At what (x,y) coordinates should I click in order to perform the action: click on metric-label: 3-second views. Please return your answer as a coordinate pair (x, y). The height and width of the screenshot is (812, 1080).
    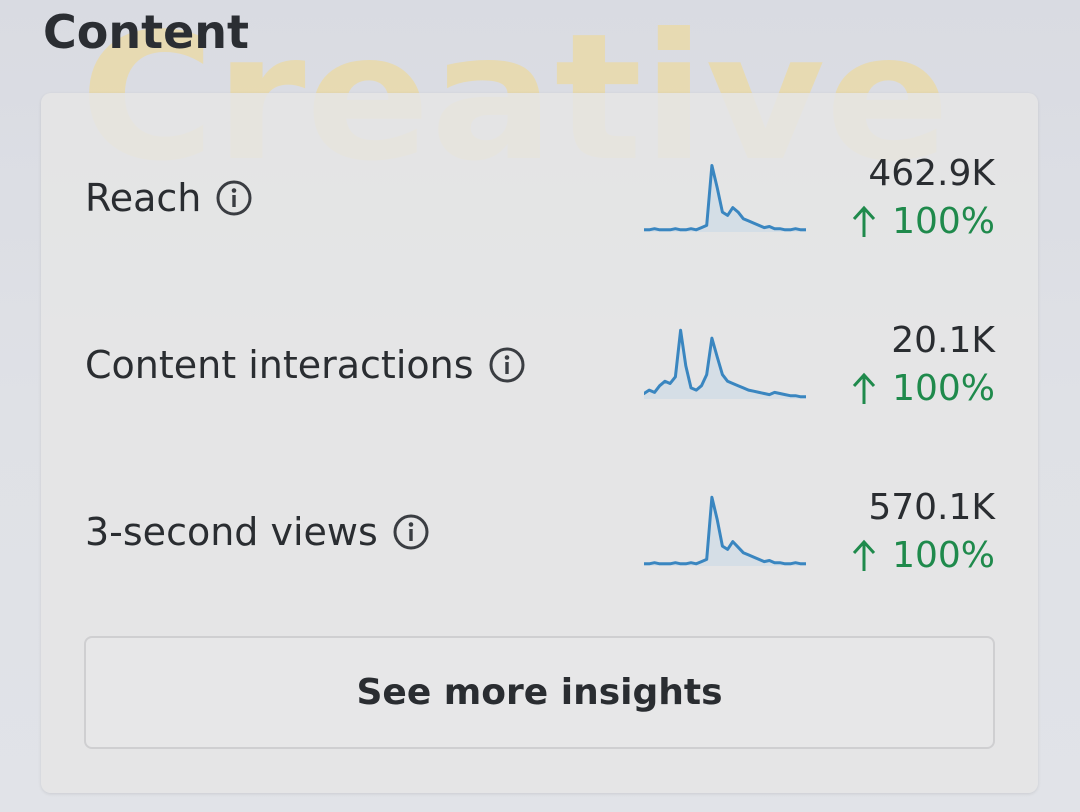
    Looking at the image, I should click on (257, 532).